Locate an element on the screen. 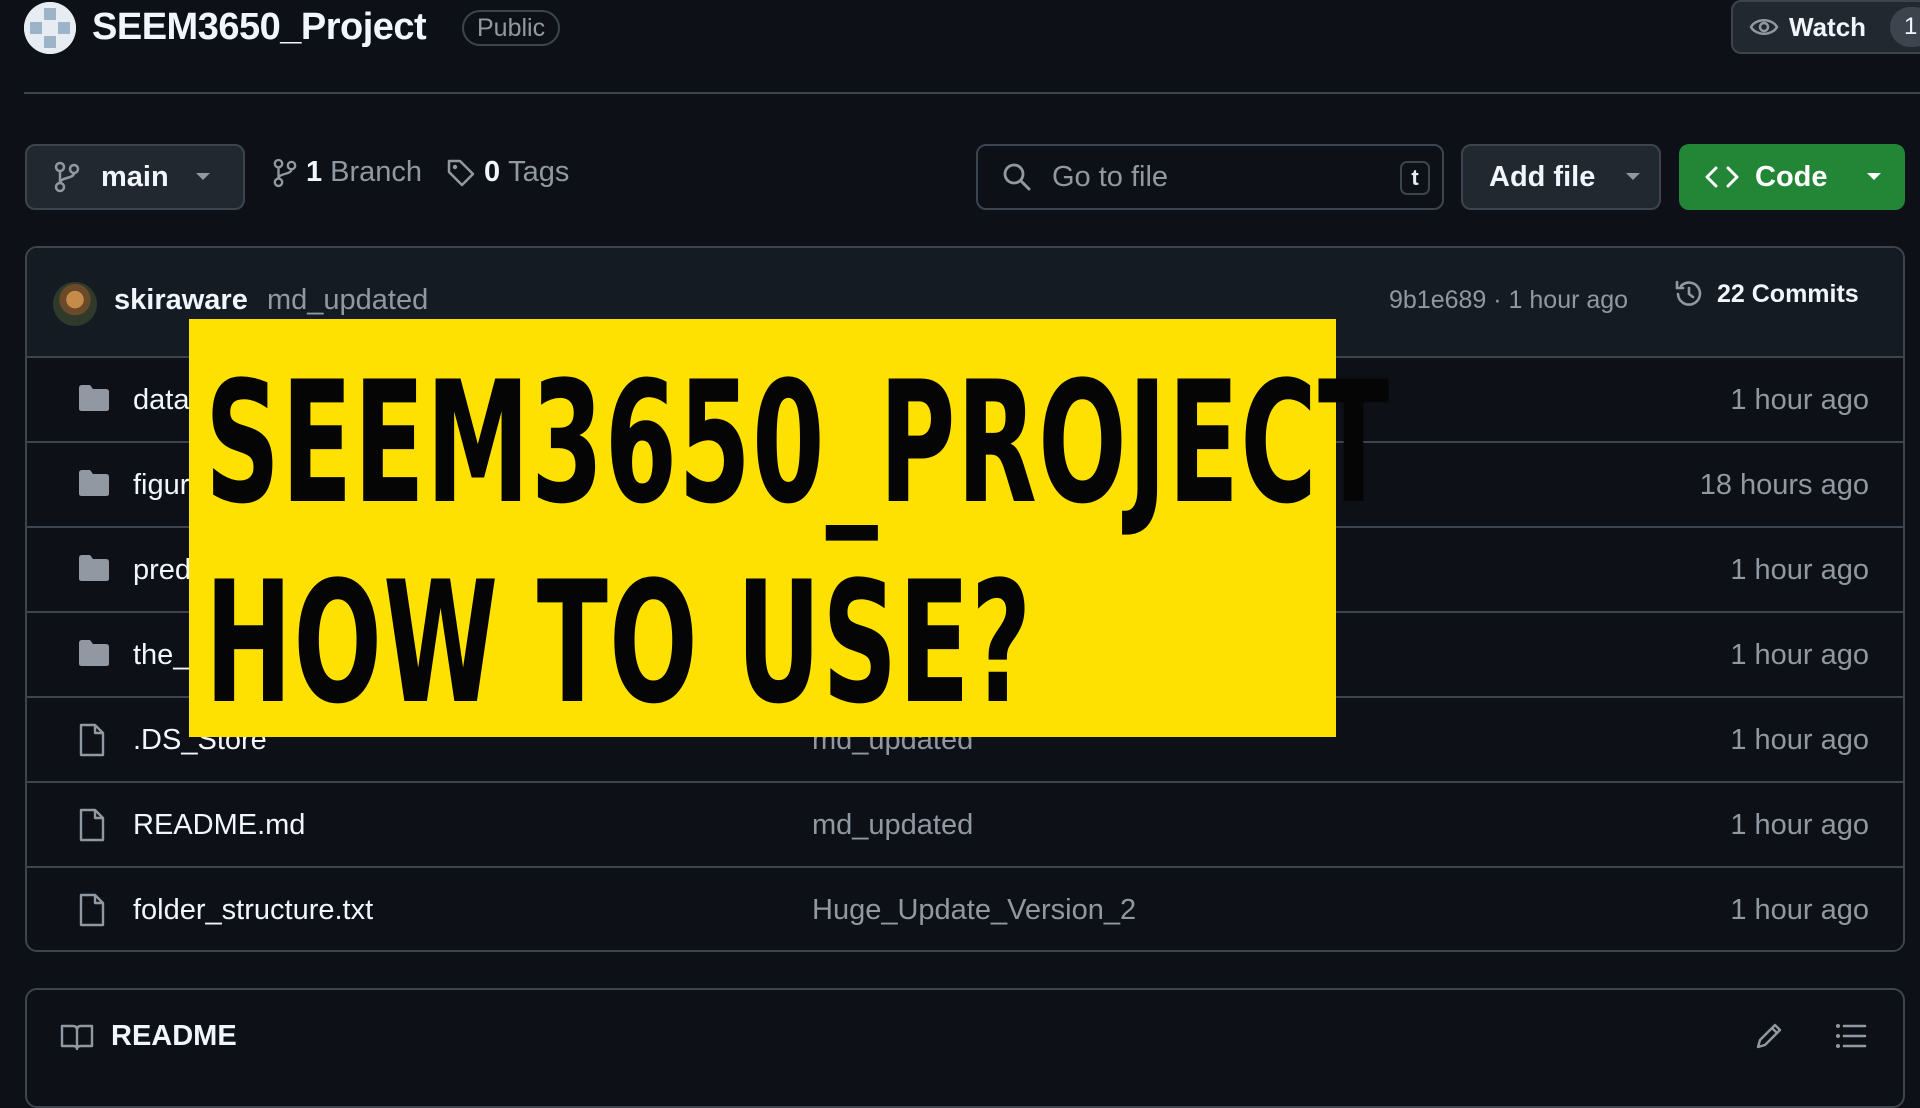 Image resolution: width=1920 pixels, height=1108 pixels. search-icon is located at coordinates (1017, 177).